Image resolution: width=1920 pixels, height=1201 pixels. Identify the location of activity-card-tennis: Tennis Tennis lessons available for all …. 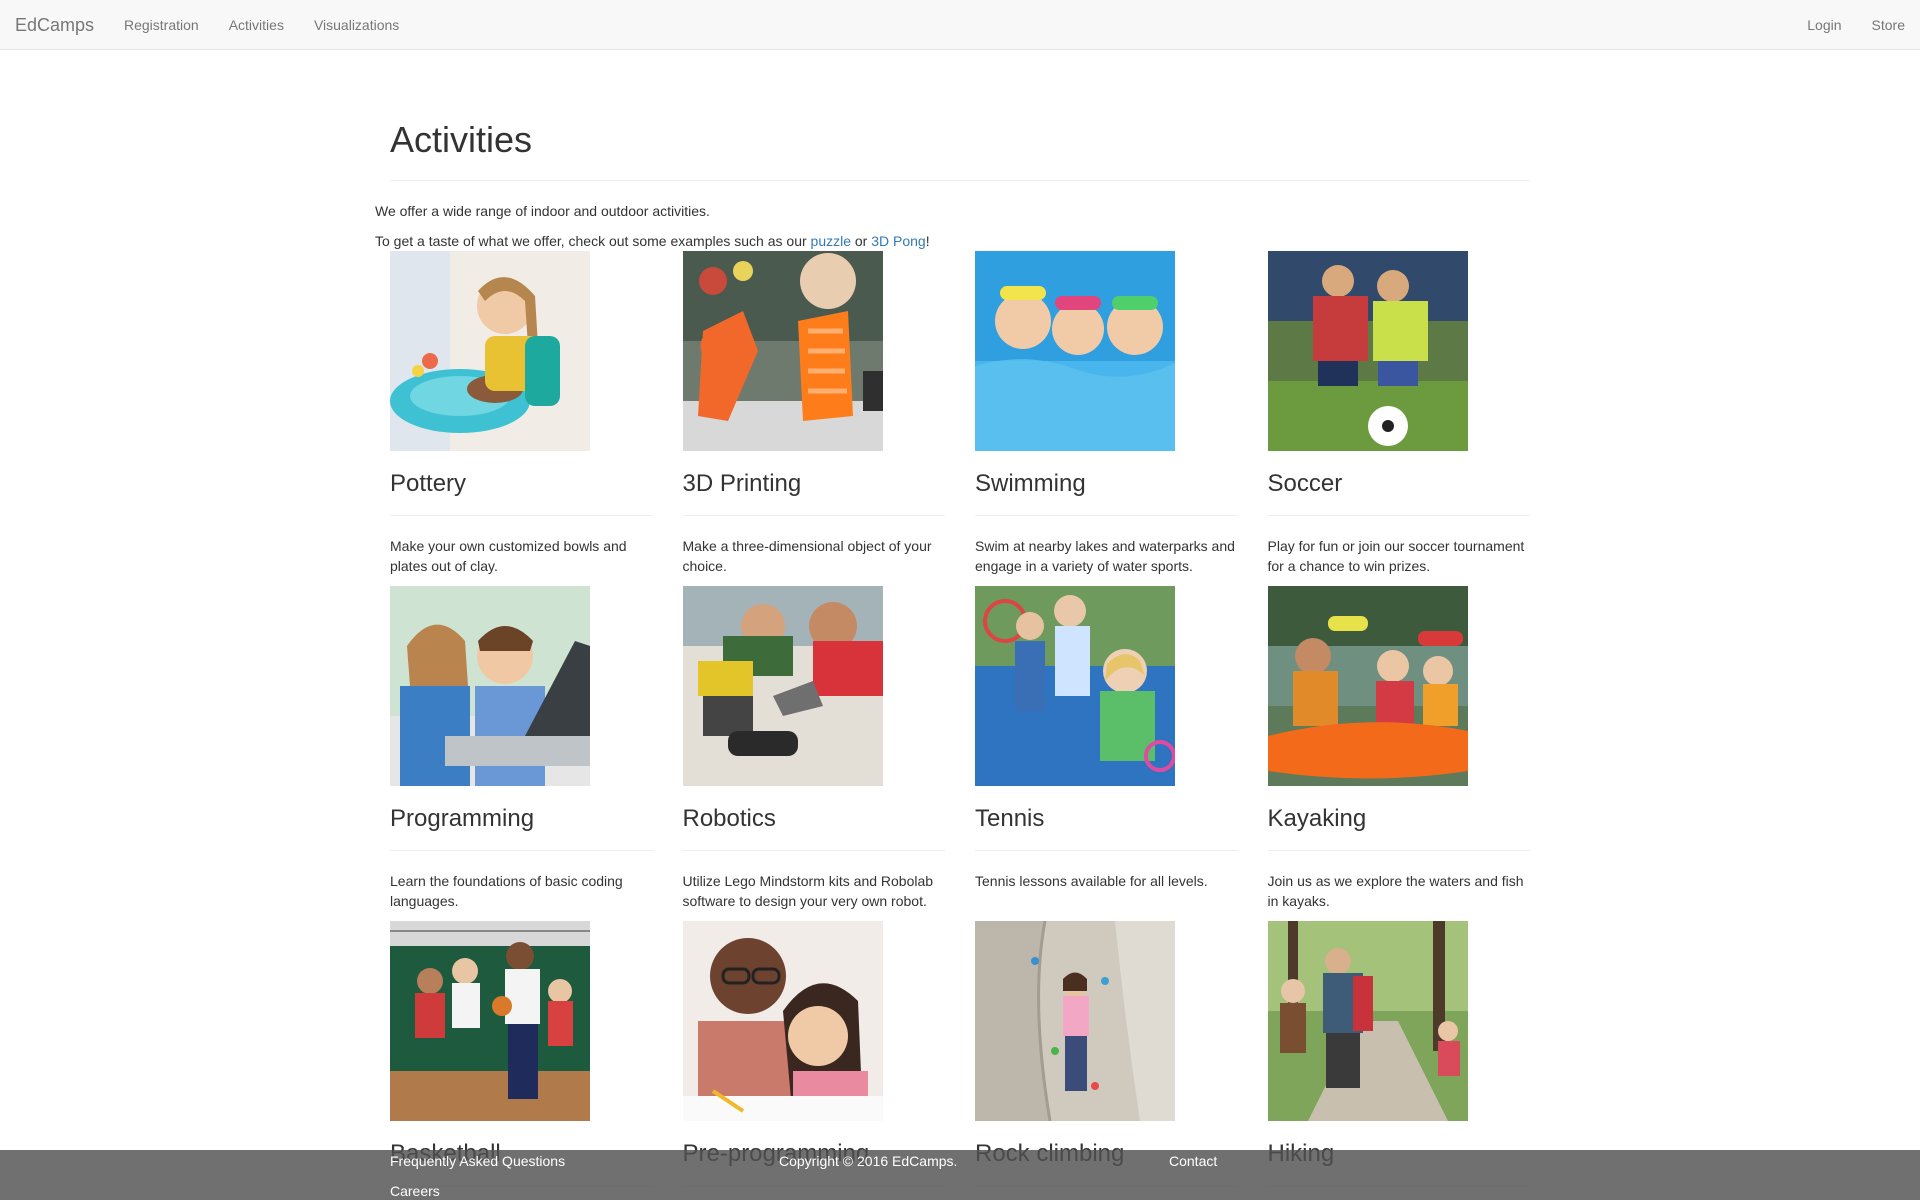
(1121, 753).